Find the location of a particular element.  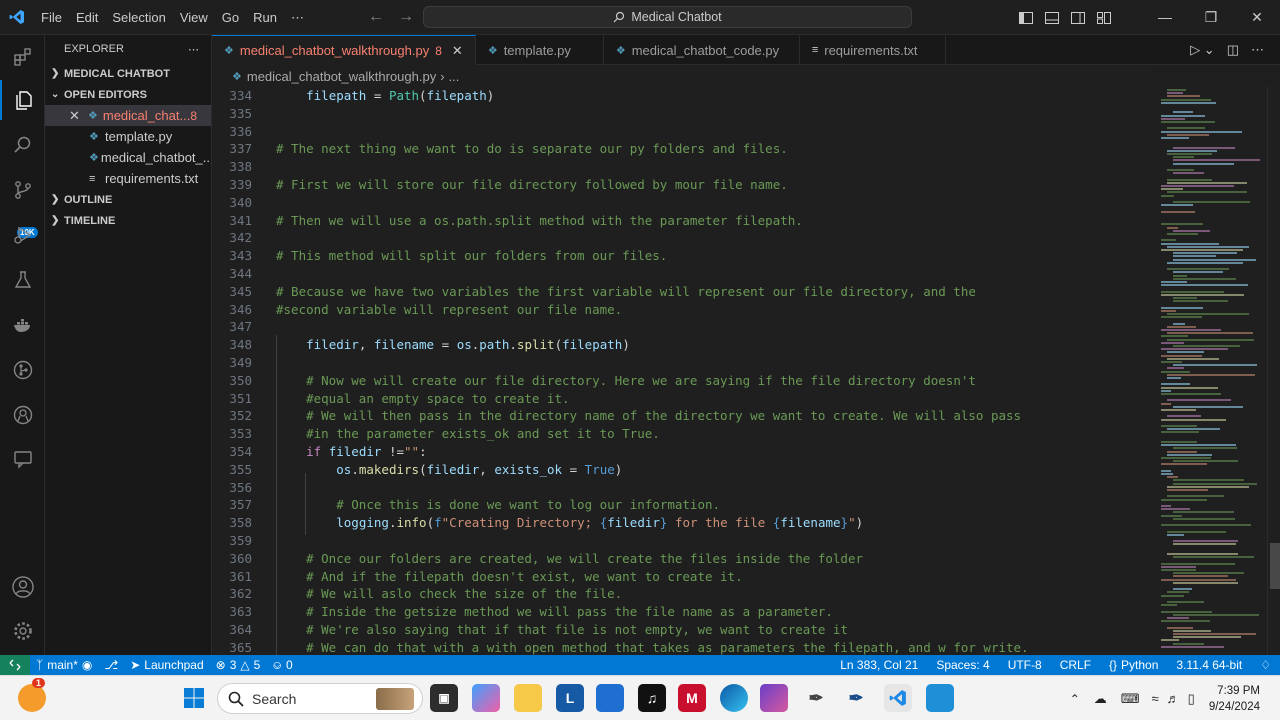

source-control-icon is located at coordinates (22, 190).